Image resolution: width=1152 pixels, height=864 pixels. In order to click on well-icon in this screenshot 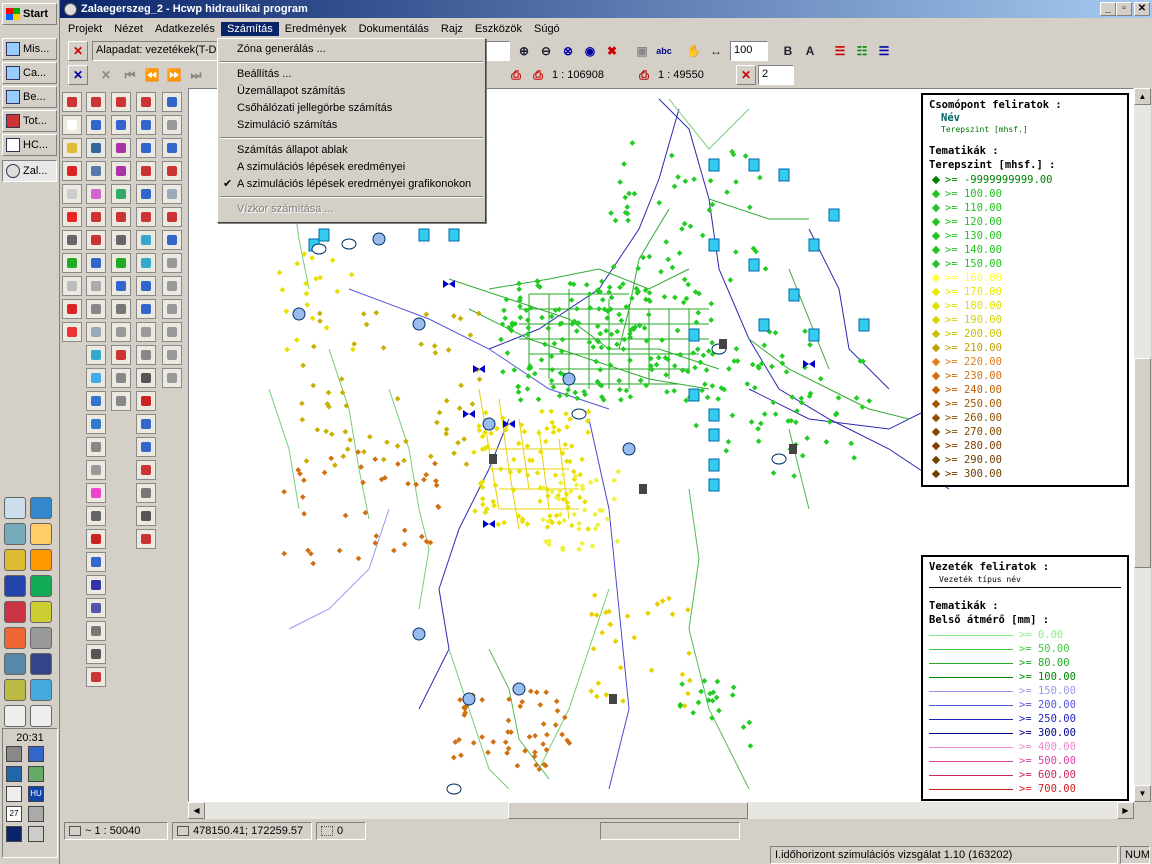, I will do `click(454, 789)`.